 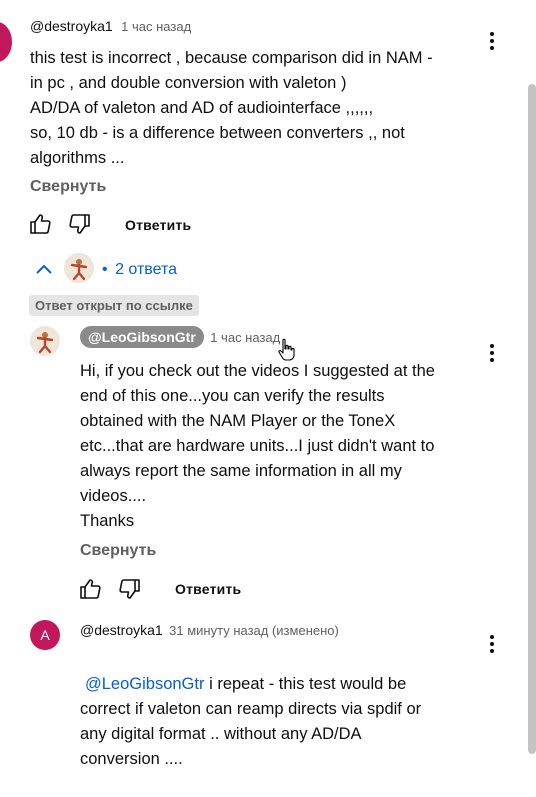 I want to click on avatar-destroyka1, so click(x=6, y=42).